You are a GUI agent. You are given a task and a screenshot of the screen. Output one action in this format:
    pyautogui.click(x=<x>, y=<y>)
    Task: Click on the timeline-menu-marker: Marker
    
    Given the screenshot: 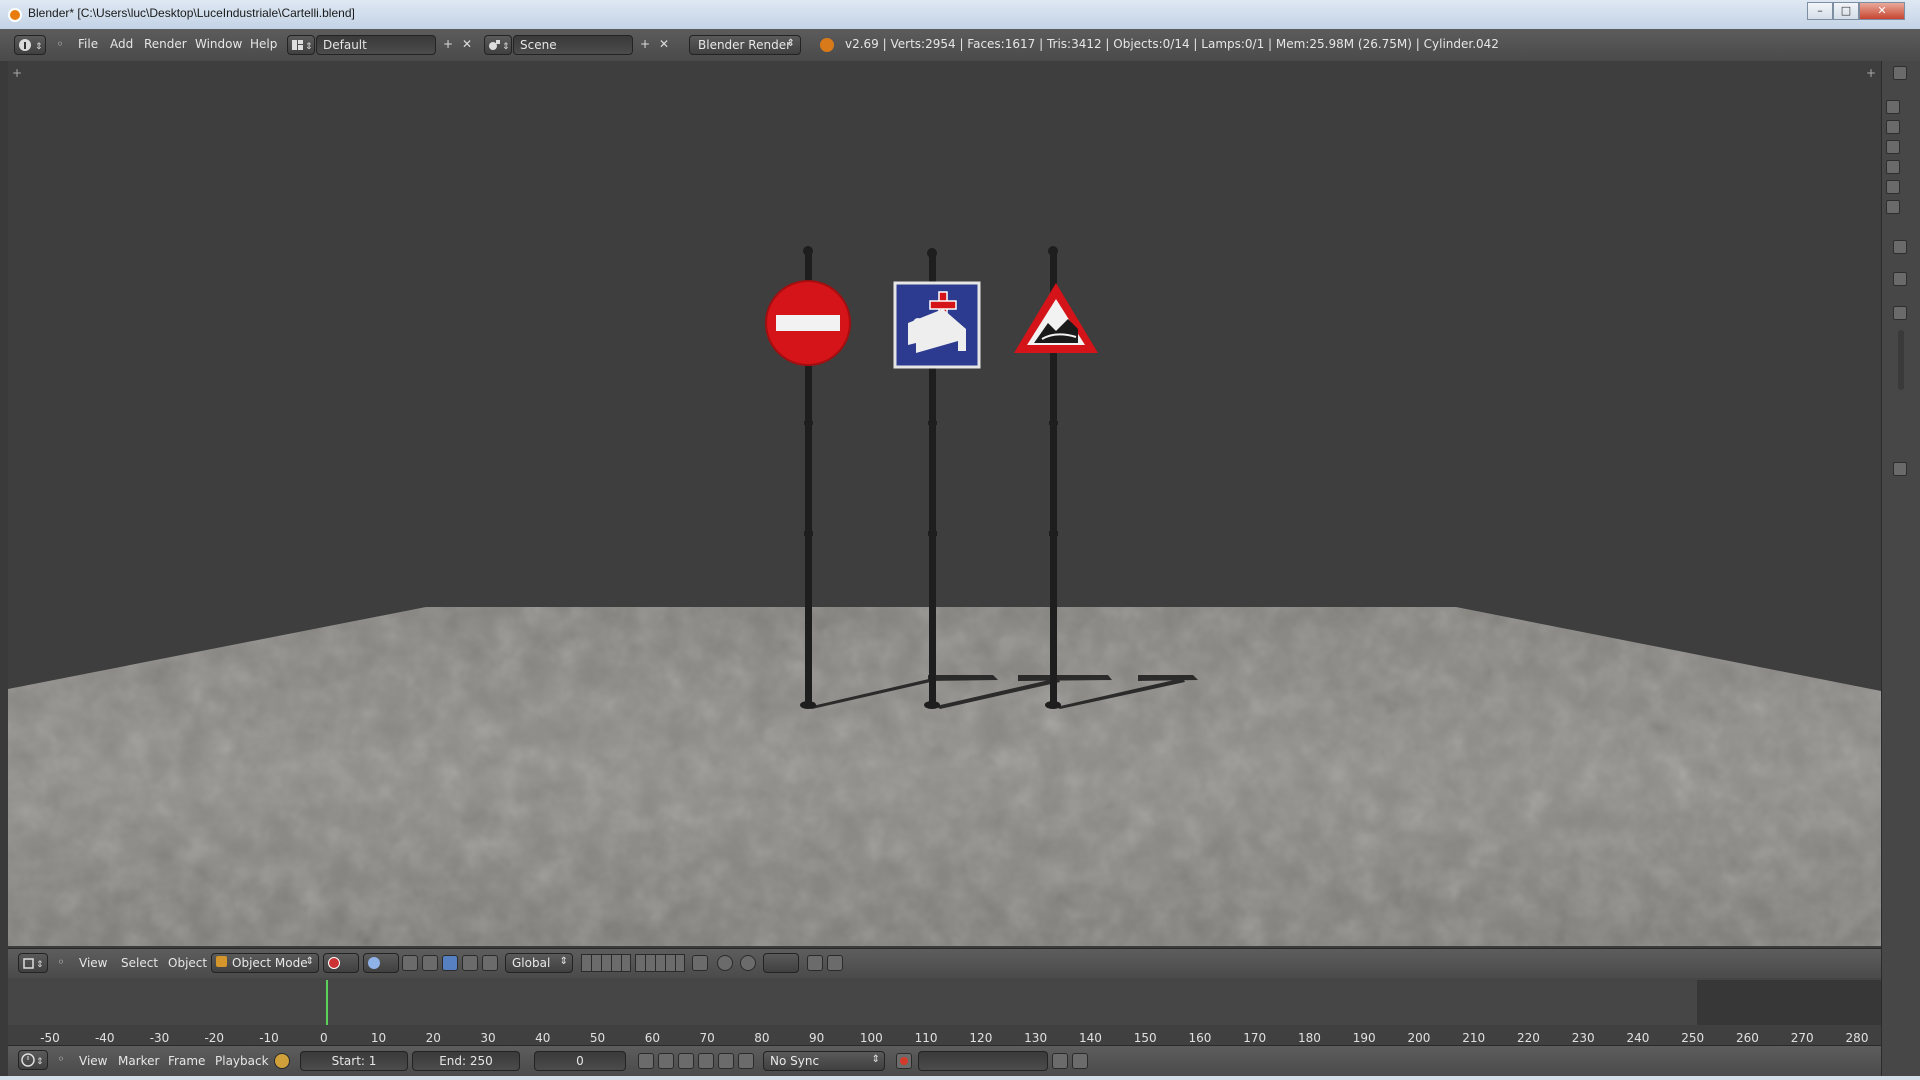 What is the action you would take?
    pyautogui.click(x=138, y=1061)
    